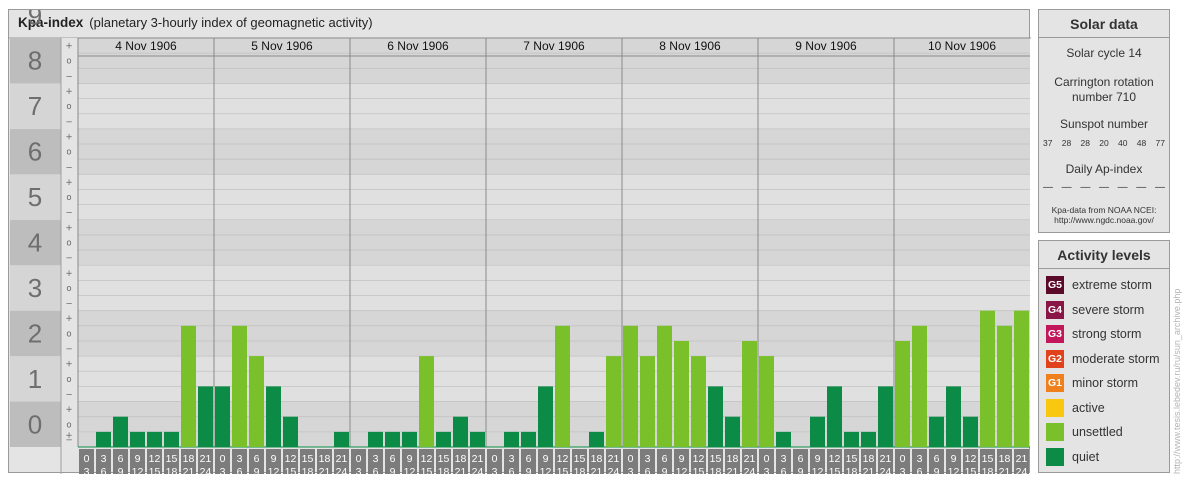 The width and height of the screenshot is (1184, 480). What do you see at coordinates (1104, 169) in the screenshot?
I see `ap-index-label: Daily Ap-index` at bounding box center [1104, 169].